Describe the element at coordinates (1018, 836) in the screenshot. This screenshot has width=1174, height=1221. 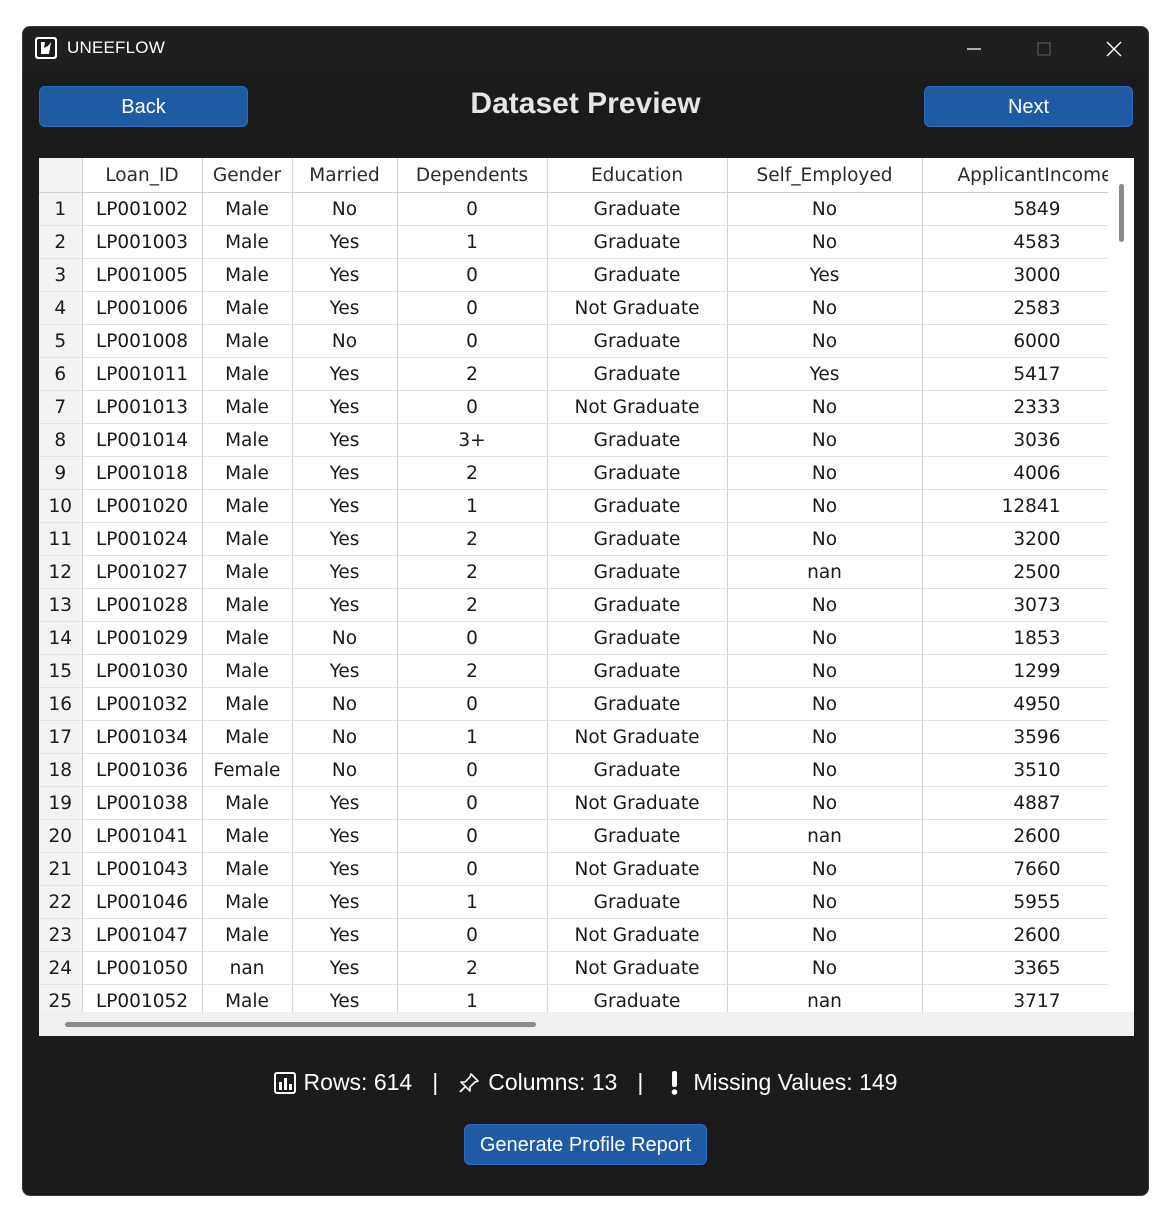
I see `table-cell: 2600` at that location.